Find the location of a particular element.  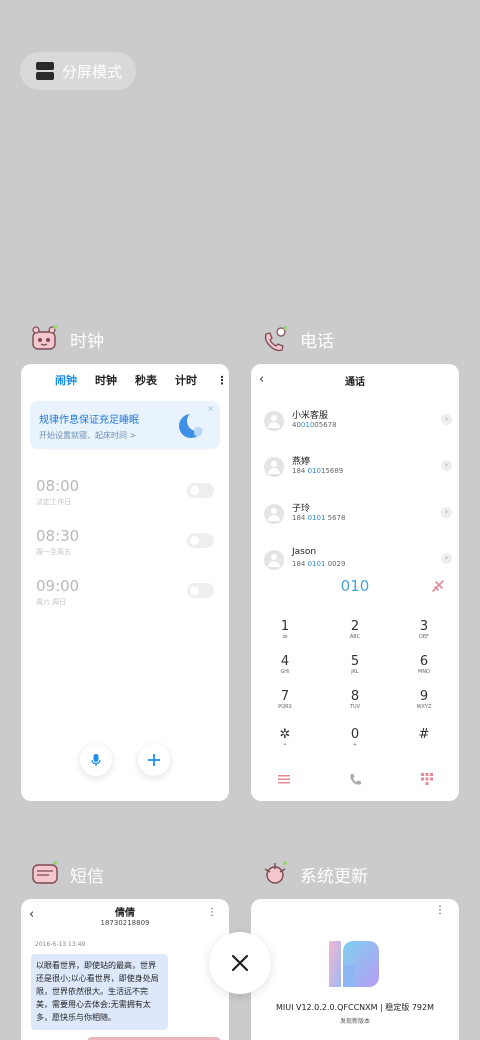

update-status: 发现新版本 is located at coordinates (354, 1021).